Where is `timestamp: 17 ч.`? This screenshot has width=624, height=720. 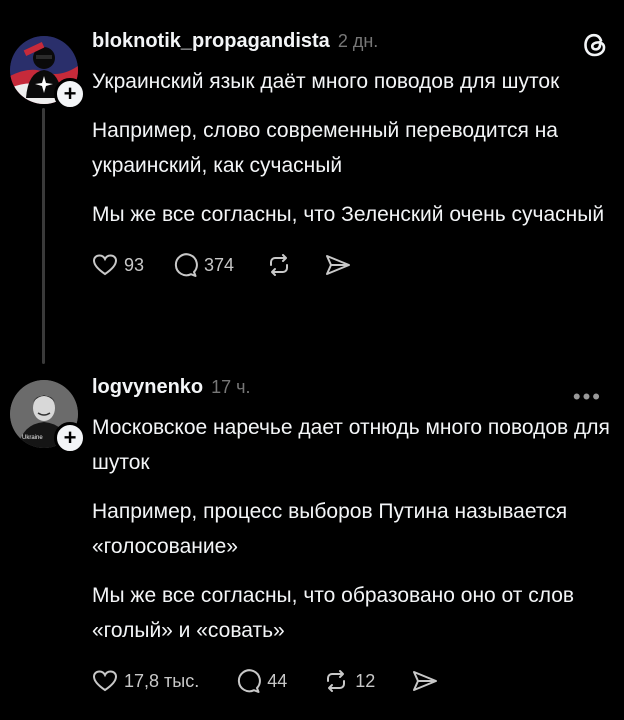
timestamp: 17 ч. is located at coordinates (231, 387).